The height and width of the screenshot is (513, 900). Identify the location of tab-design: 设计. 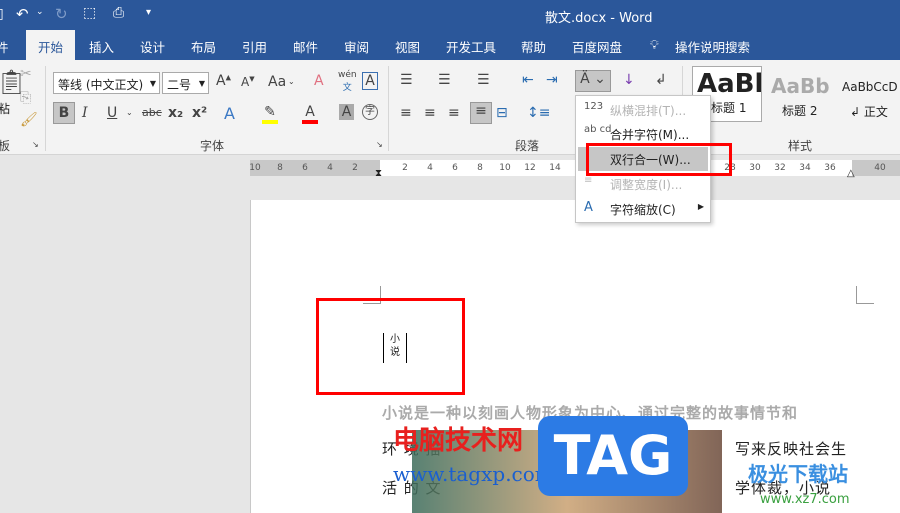
(152, 46).